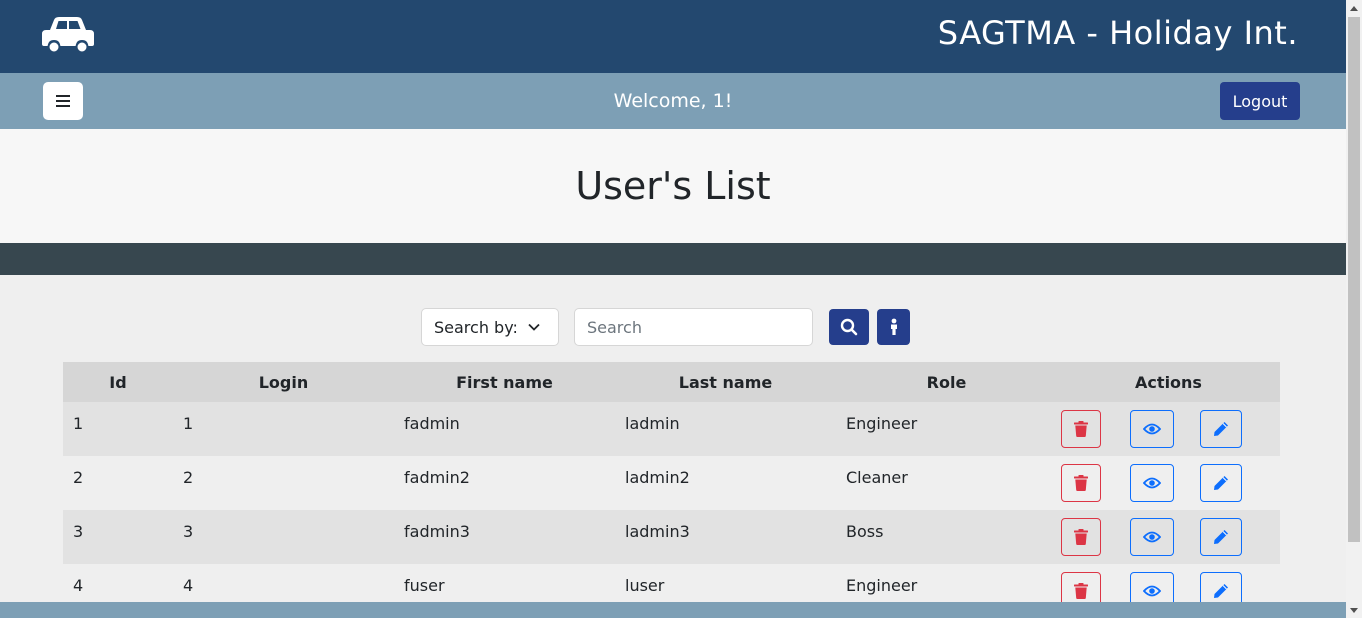 Image resolution: width=1362 pixels, height=618 pixels. Describe the element at coordinates (1354, 279) in the screenshot. I see `scrollbar-thumb` at that location.